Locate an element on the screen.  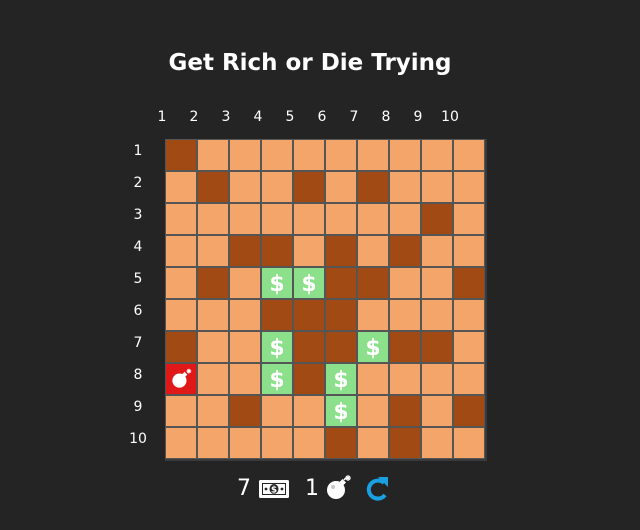
column-label: 10 is located at coordinates (450, 117).